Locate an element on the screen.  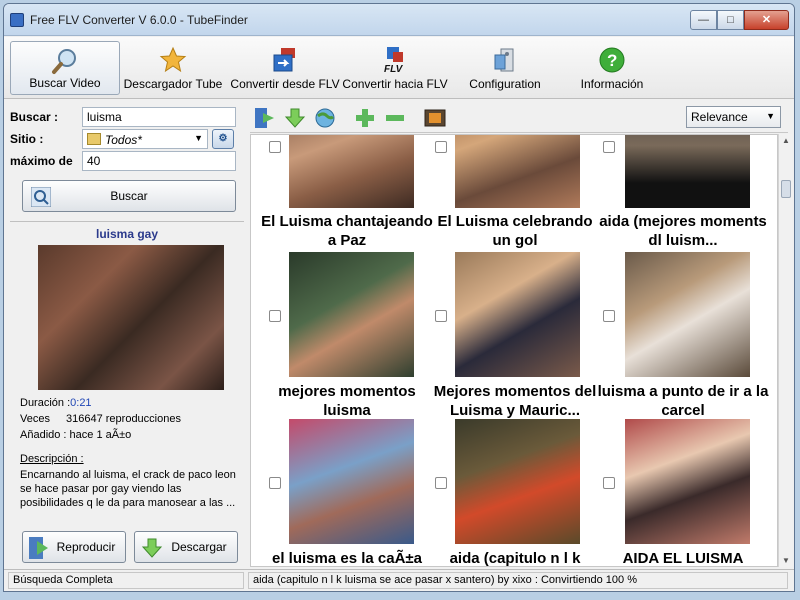
add-icon is located at coordinates (365, 118).